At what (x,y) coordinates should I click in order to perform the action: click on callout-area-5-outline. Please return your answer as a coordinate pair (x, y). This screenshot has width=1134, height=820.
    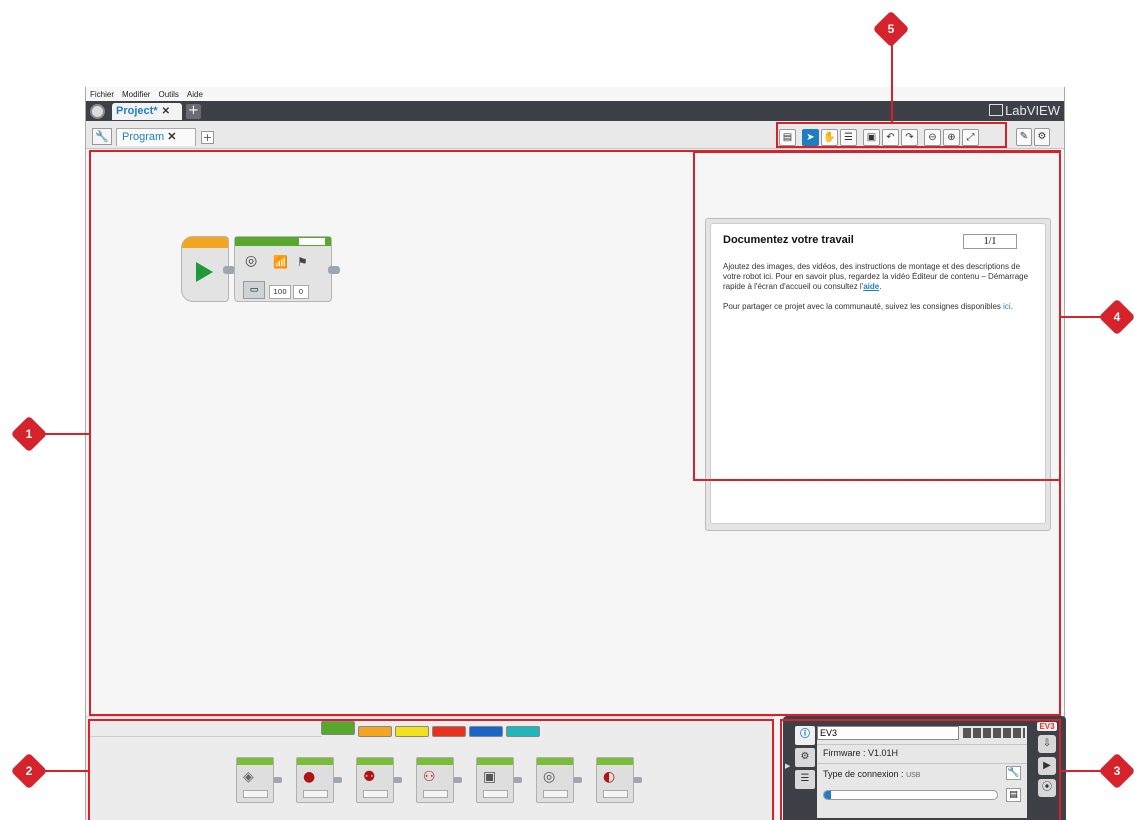
    Looking at the image, I should click on (891, 135).